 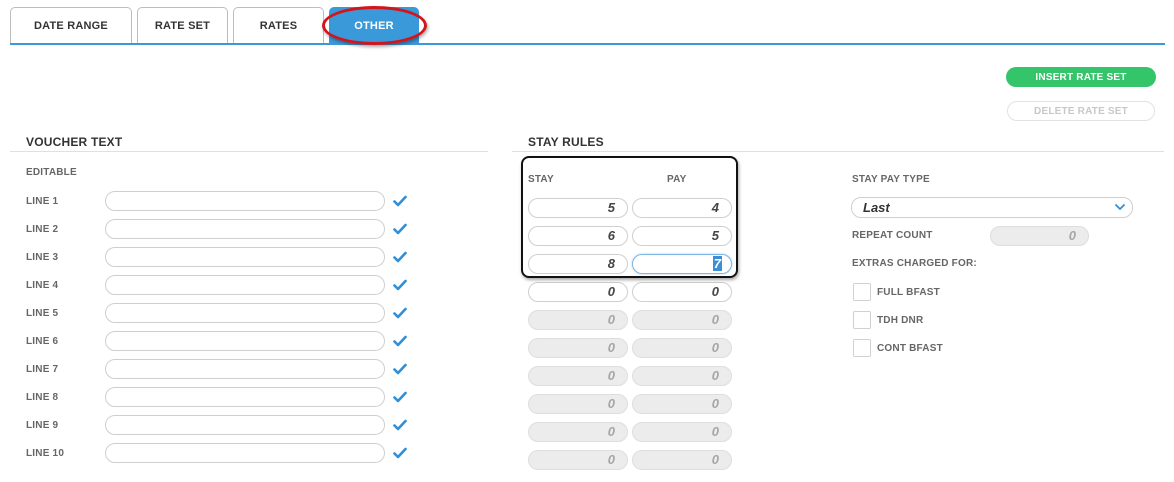 I want to click on stay-pay-type-value: Last, so click(x=876, y=207).